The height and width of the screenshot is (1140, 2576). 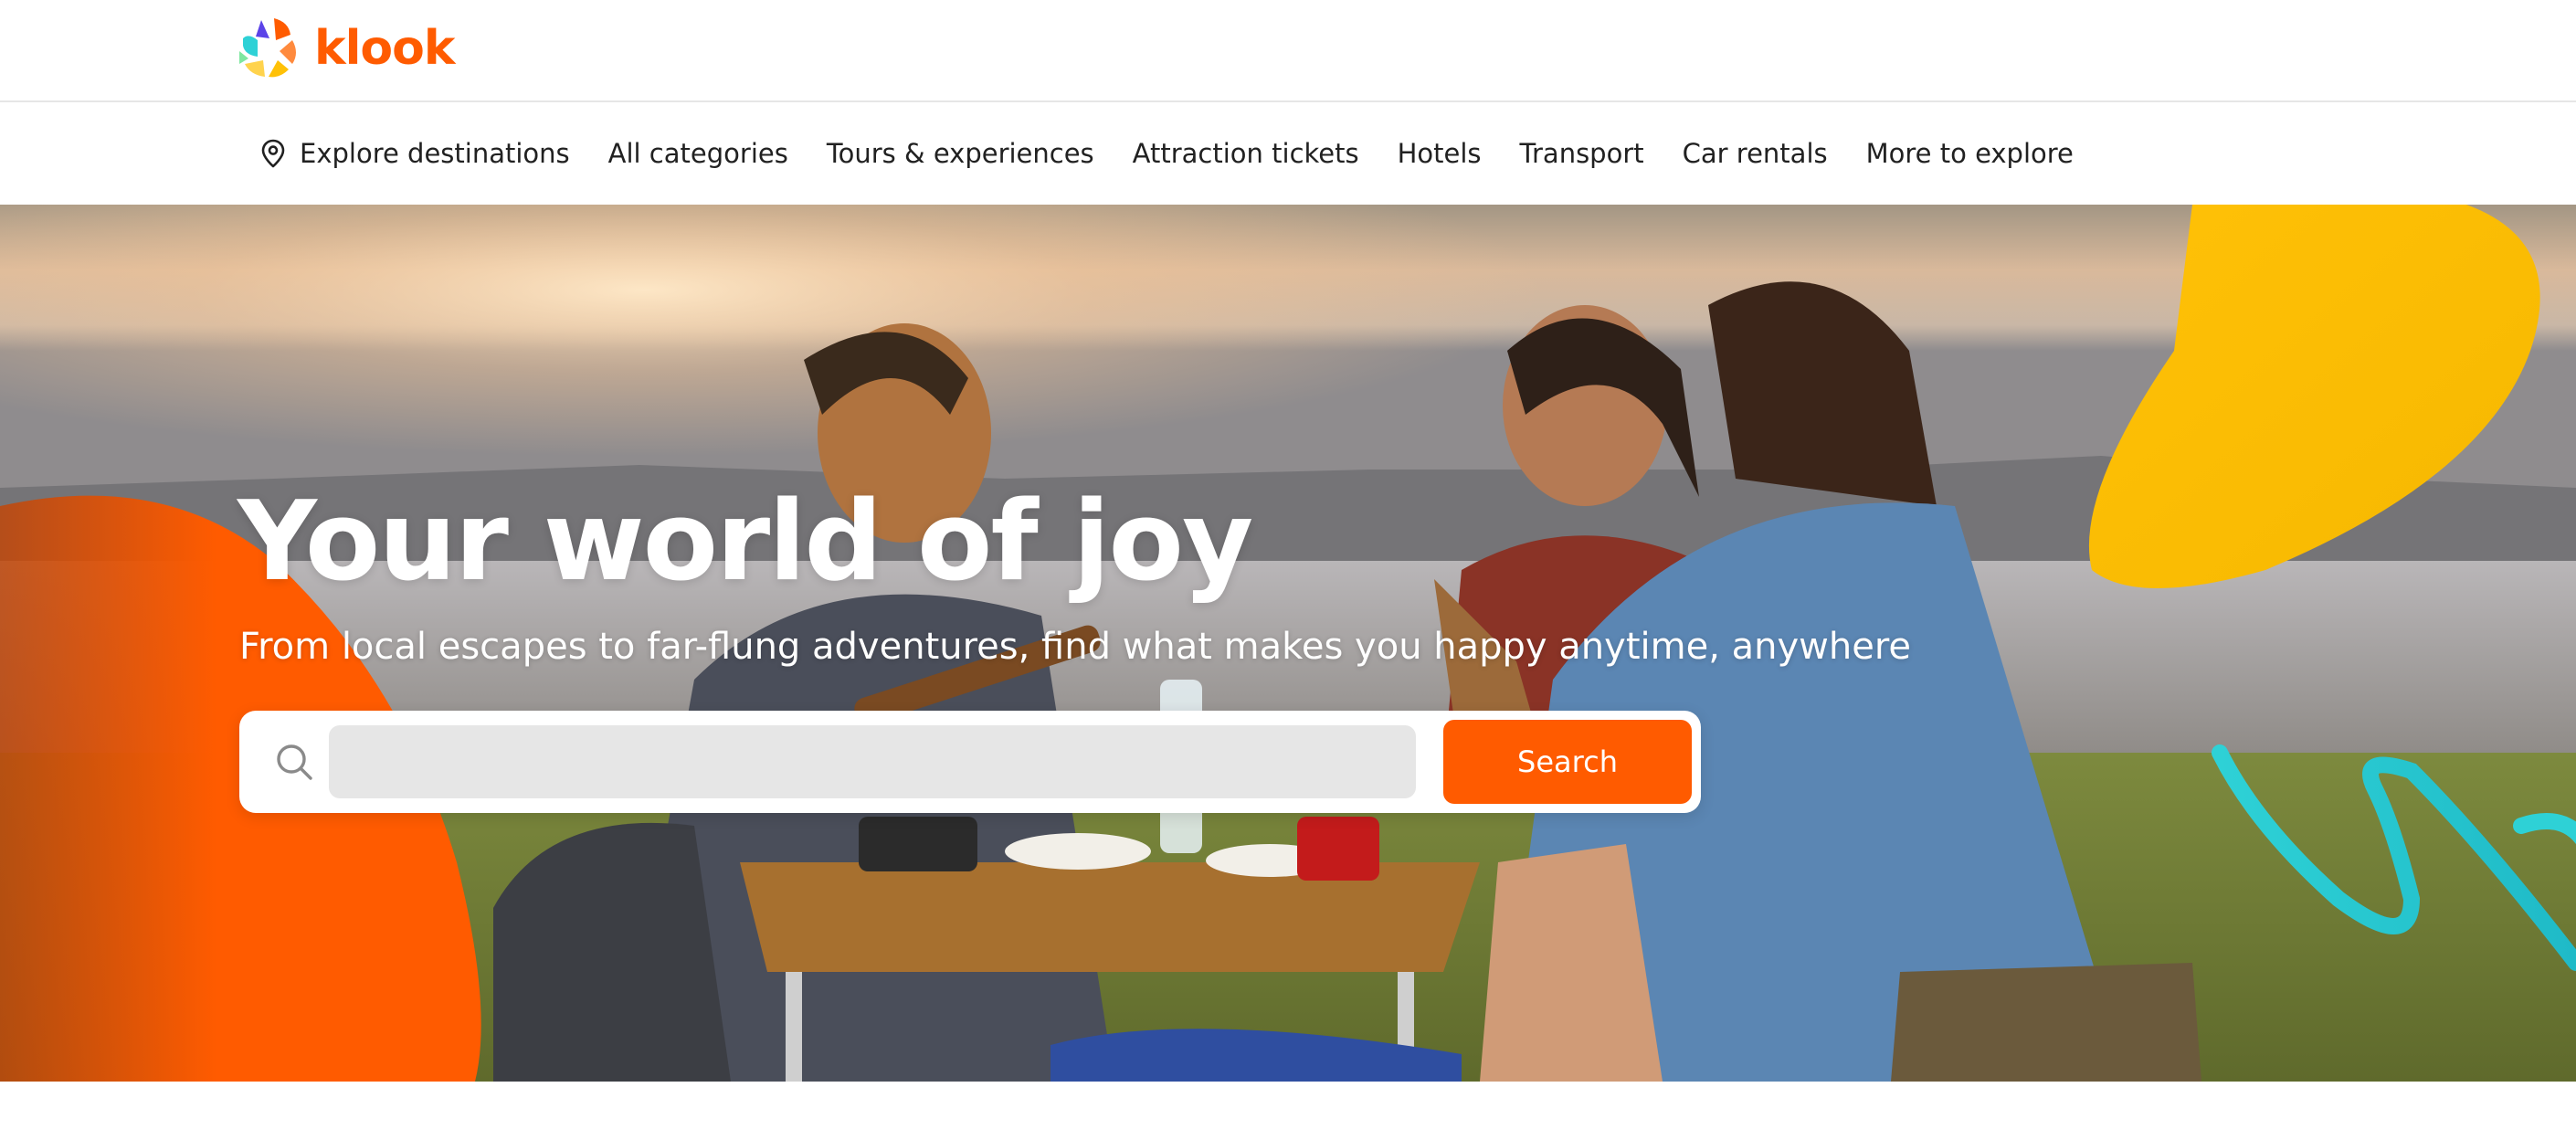 I want to click on nav-label: All categories, so click(x=697, y=153).